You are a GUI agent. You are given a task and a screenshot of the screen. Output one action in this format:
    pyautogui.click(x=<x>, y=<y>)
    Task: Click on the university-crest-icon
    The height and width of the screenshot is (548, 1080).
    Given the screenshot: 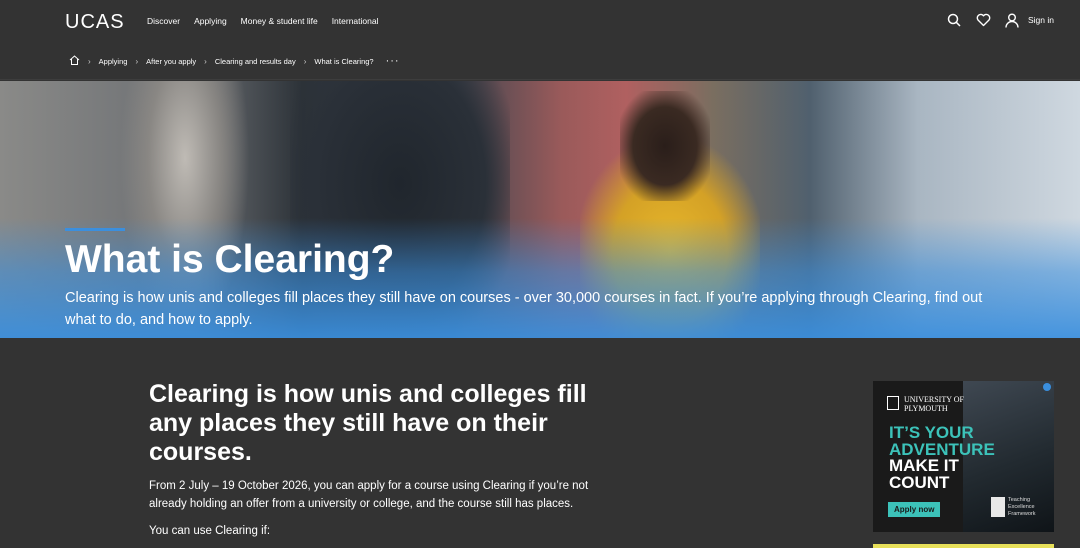 What is the action you would take?
    pyautogui.click(x=893, y=403)
    